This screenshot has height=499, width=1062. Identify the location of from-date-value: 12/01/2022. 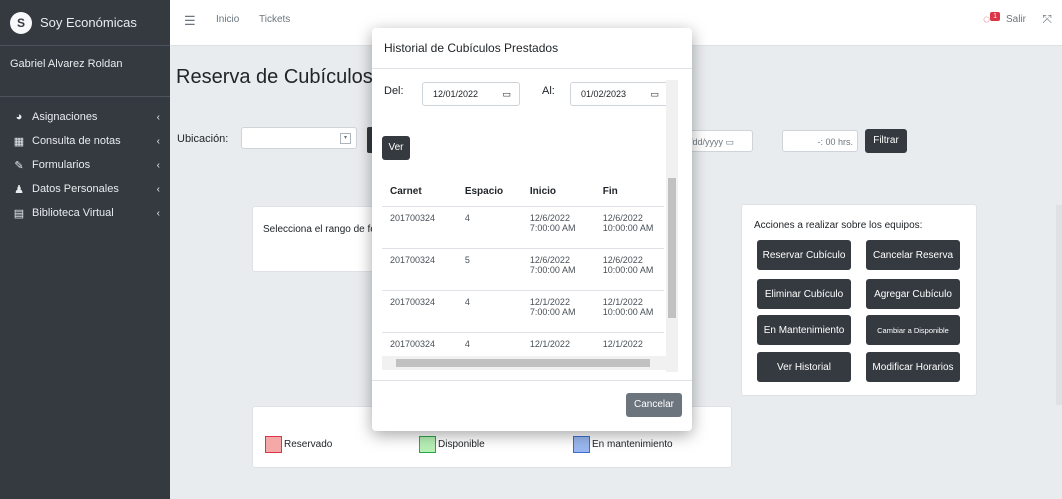
(456, 94).